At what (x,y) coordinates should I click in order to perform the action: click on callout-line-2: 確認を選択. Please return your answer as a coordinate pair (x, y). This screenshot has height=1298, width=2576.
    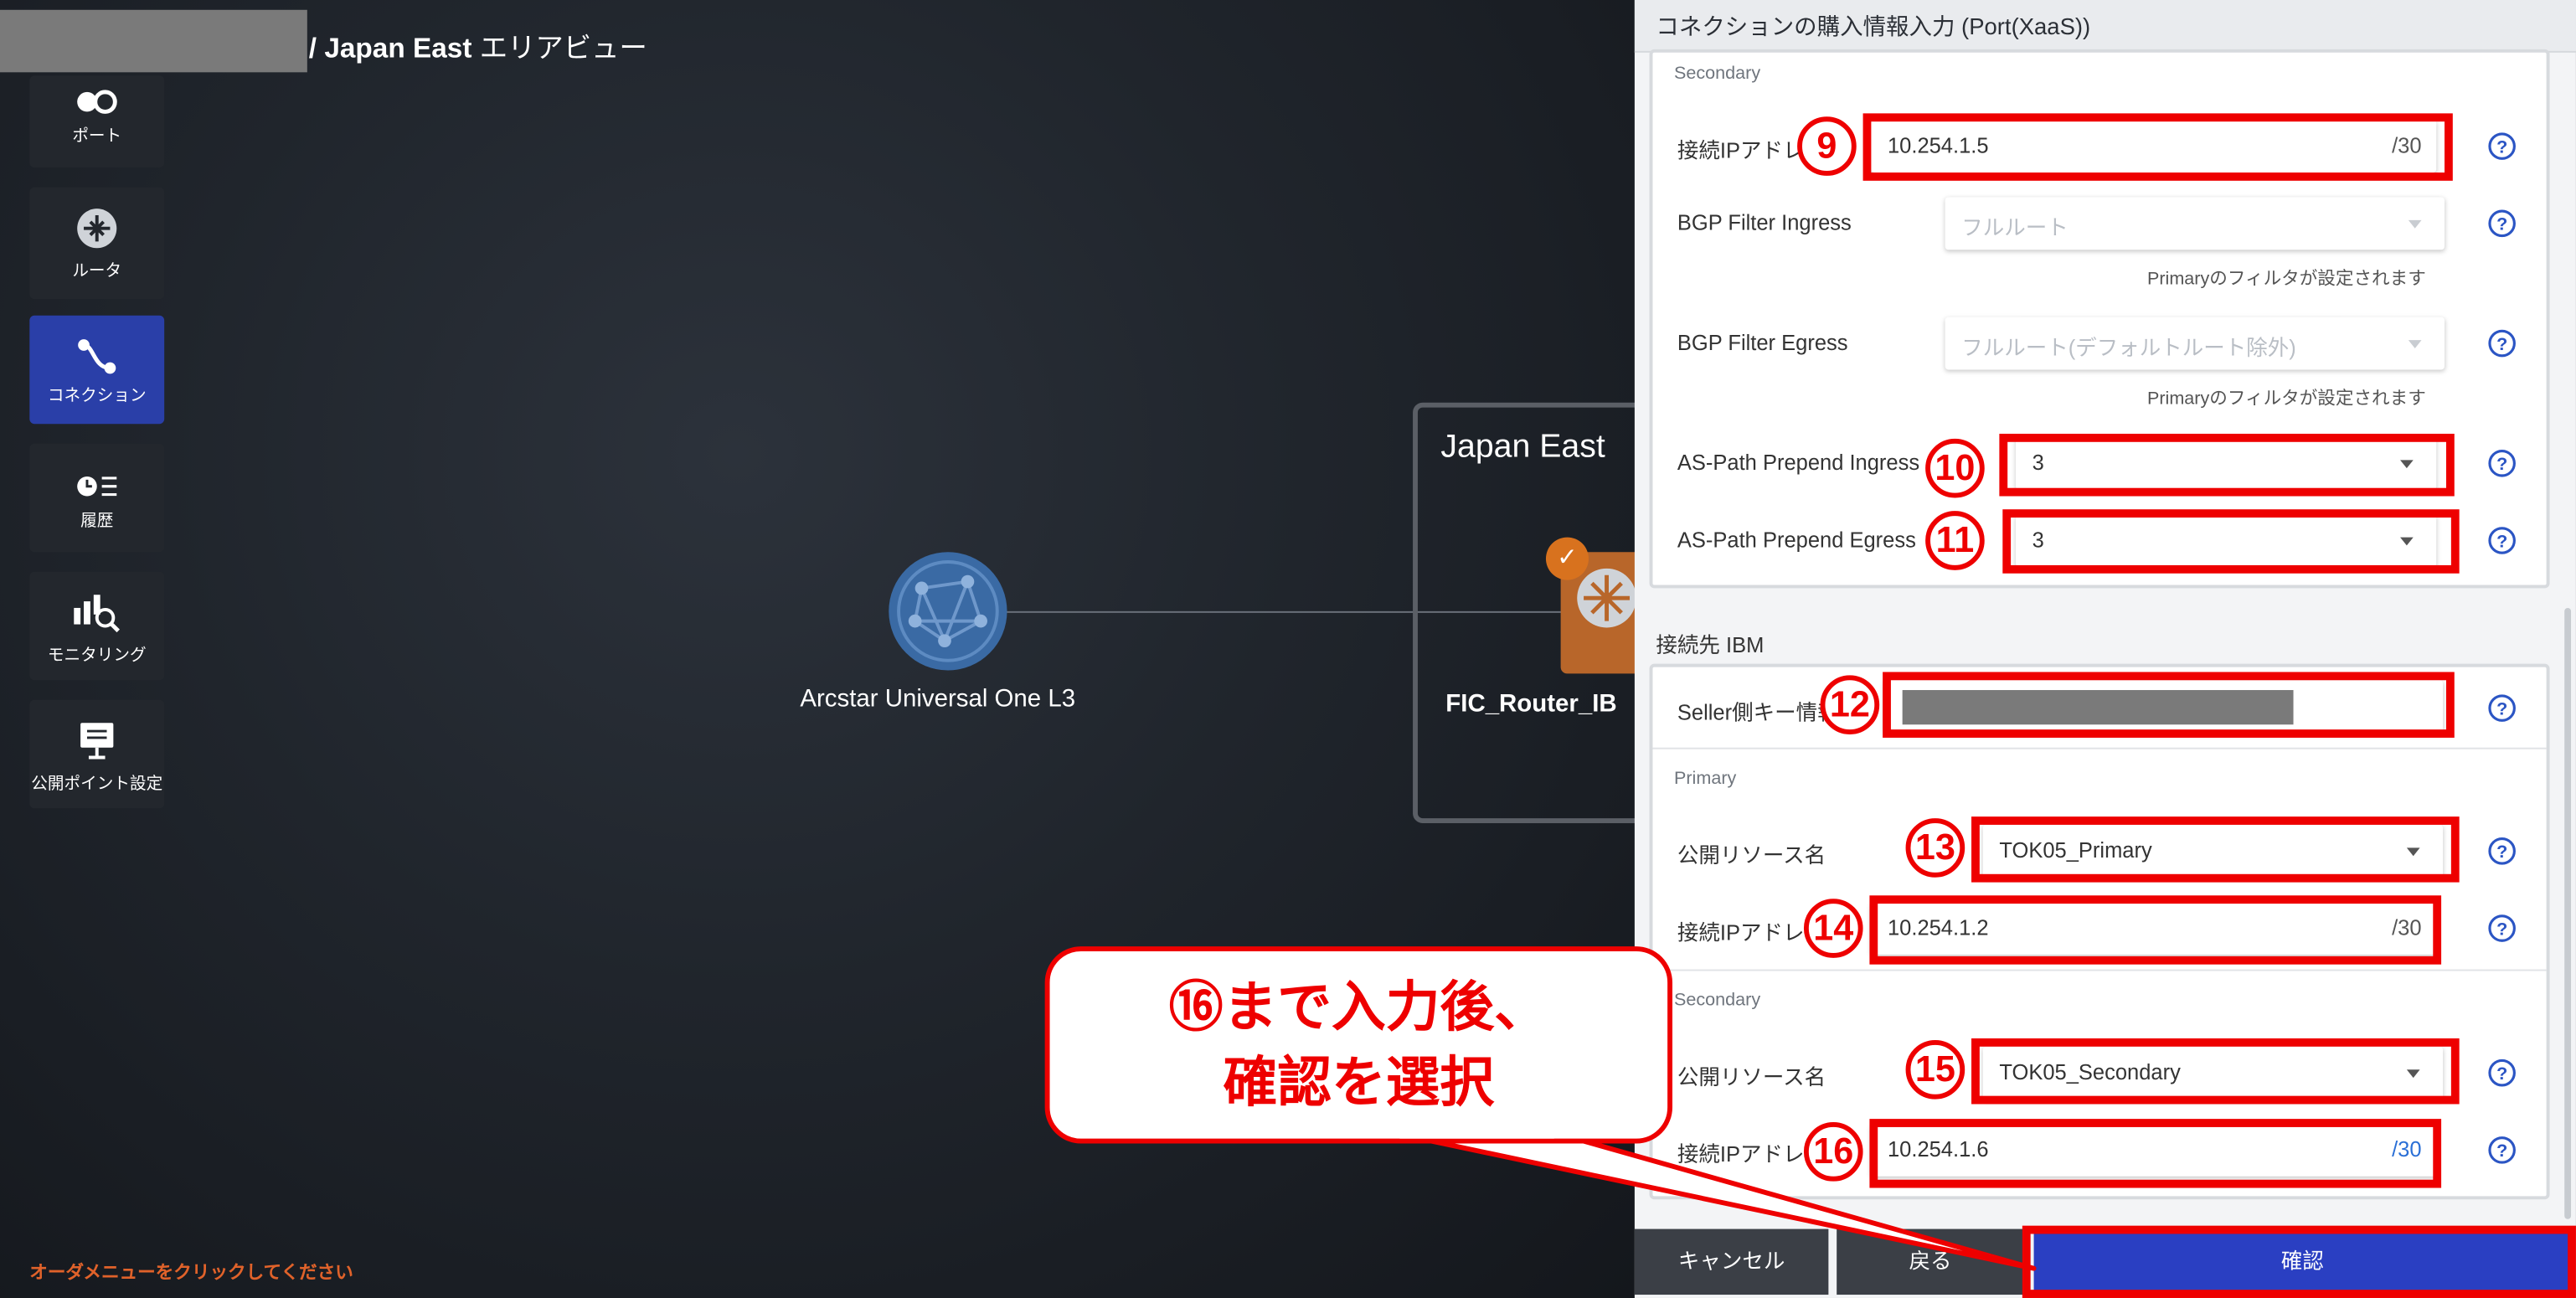
    Looking at the image, I should click on (1359, 1082).